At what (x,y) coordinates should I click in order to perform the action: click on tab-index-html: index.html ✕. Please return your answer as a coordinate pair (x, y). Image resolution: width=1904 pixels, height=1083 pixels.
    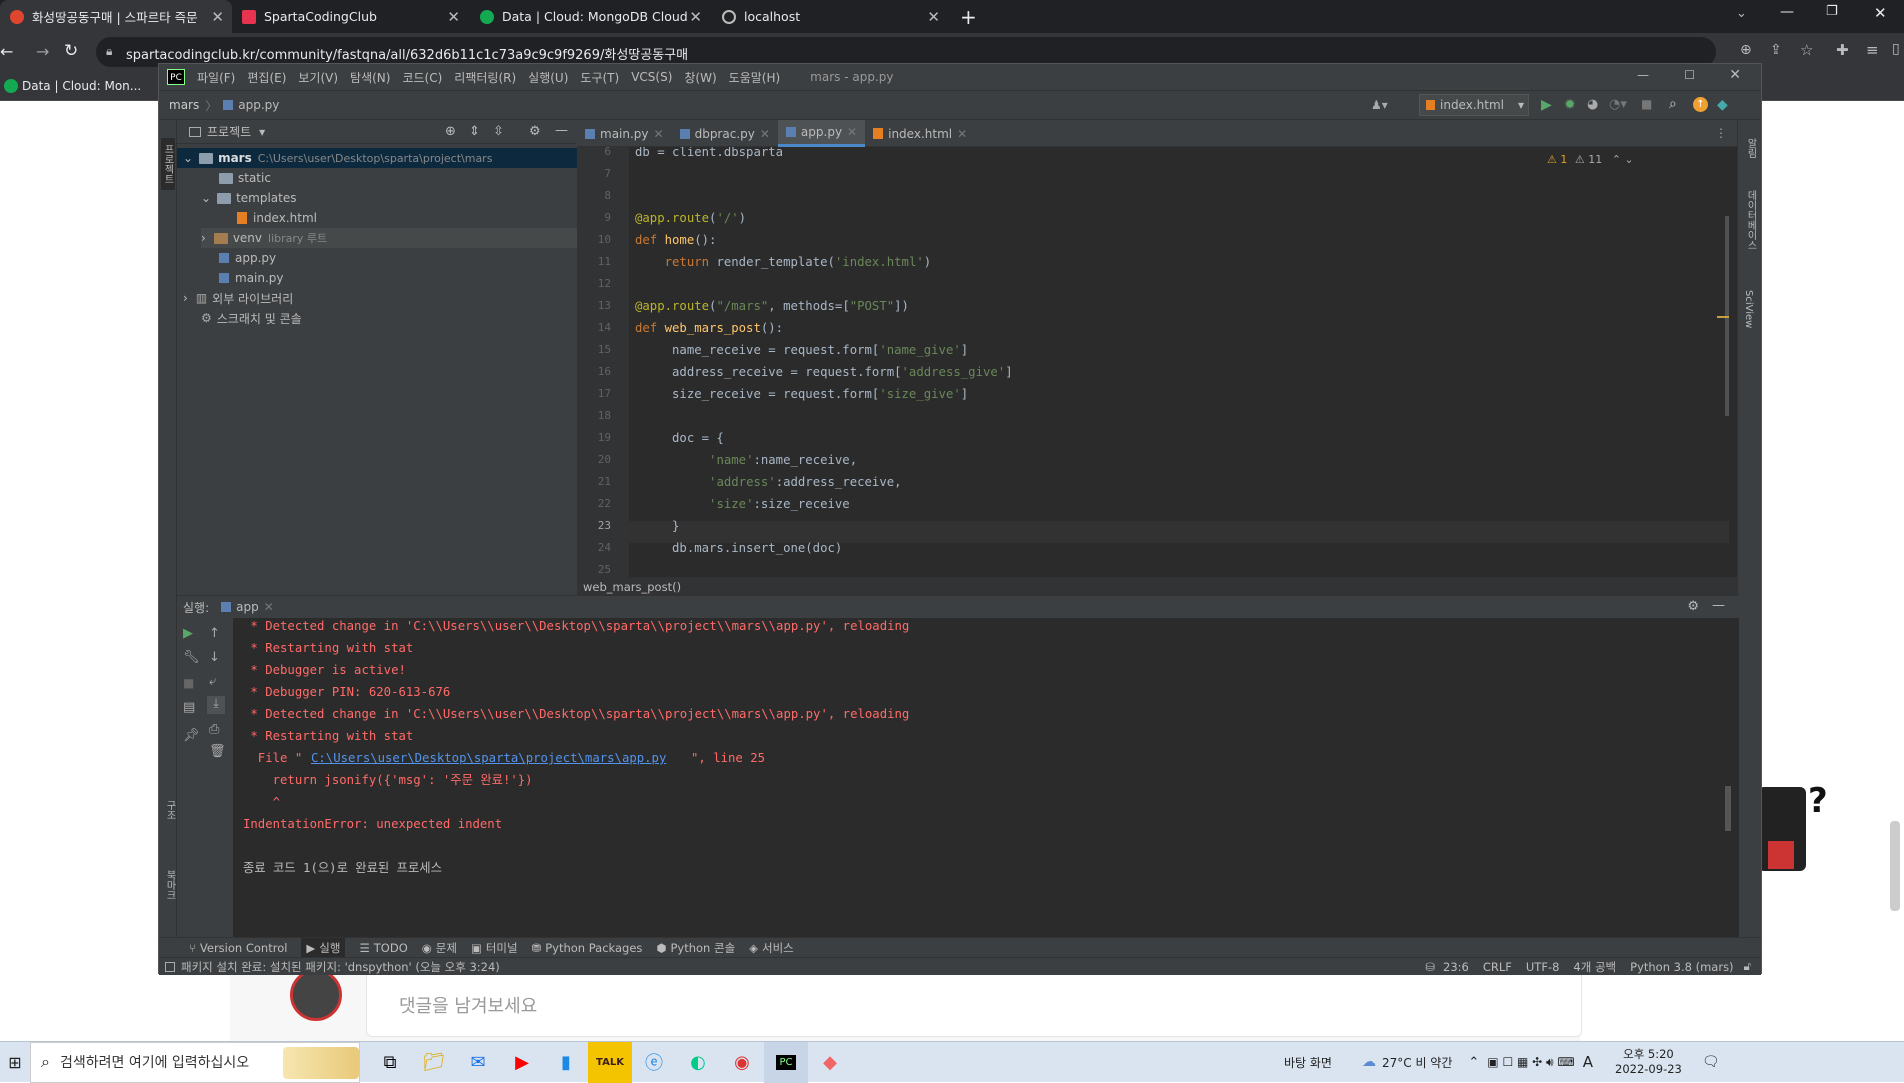
    Looking at the image, I should click on (920, 133).